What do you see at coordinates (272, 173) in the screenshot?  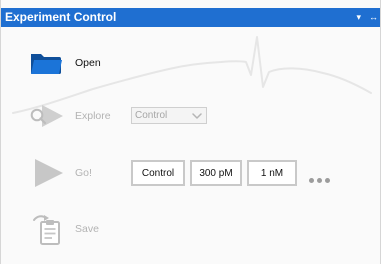 I see `go-button-1nm: 1 nM` at bounding box center [272, 173].